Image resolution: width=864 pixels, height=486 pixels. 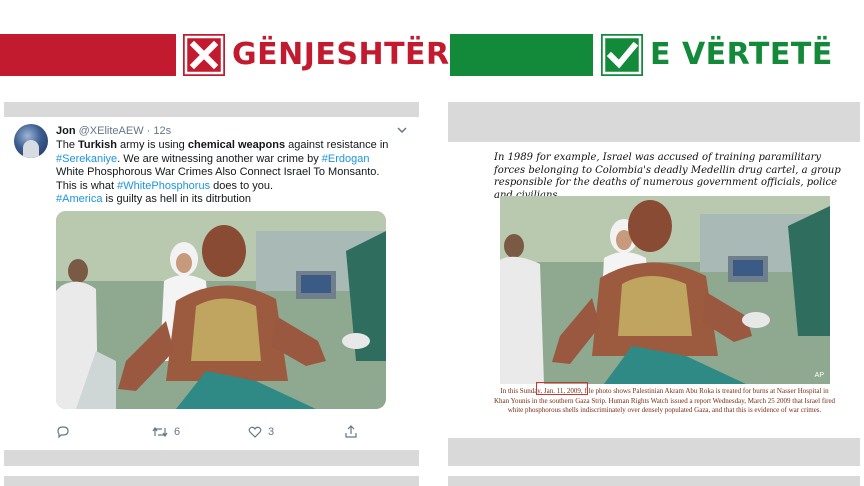 What do you see at coordinates (152, 145) in the screenshot?
I see `tweet-text-segment: army is using` at bounding box center [152, 145].